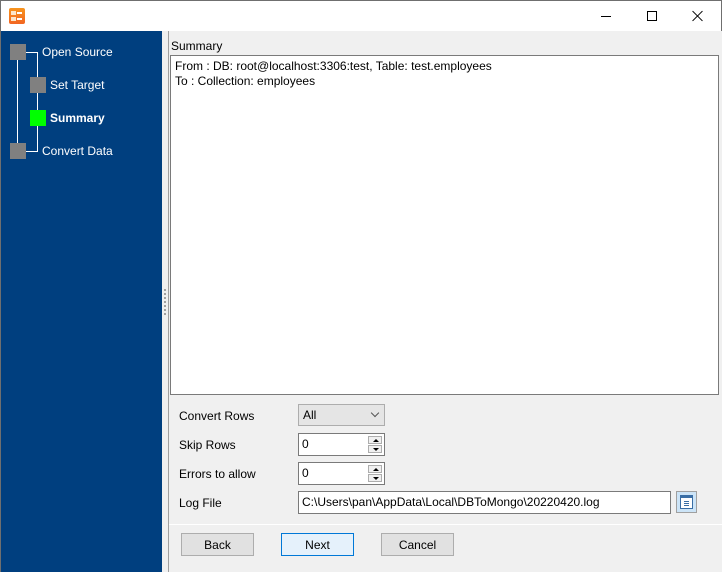  What do you see at coordinates (305, 473) in the screenshot?
I see `errors-to-allow-value: 0` at bounding box center [305, 473].